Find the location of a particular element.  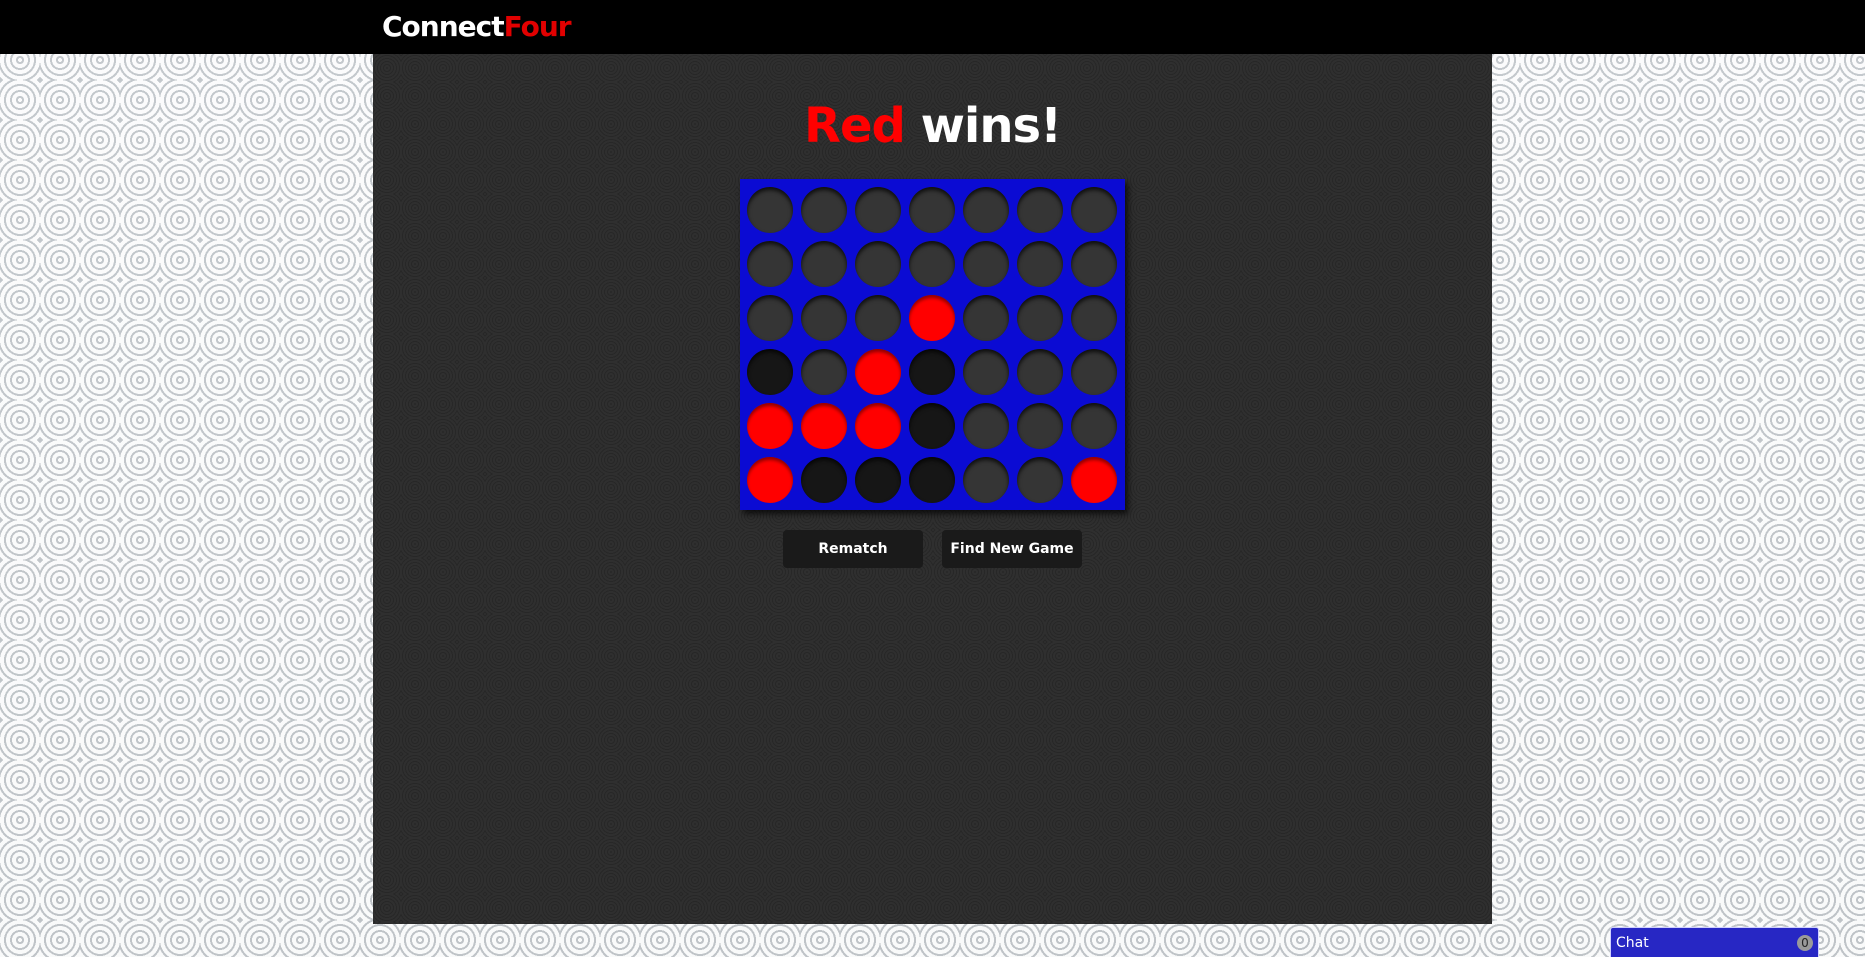

top-navigation-bar: ConnectFour is located at coordinates (932, 27).